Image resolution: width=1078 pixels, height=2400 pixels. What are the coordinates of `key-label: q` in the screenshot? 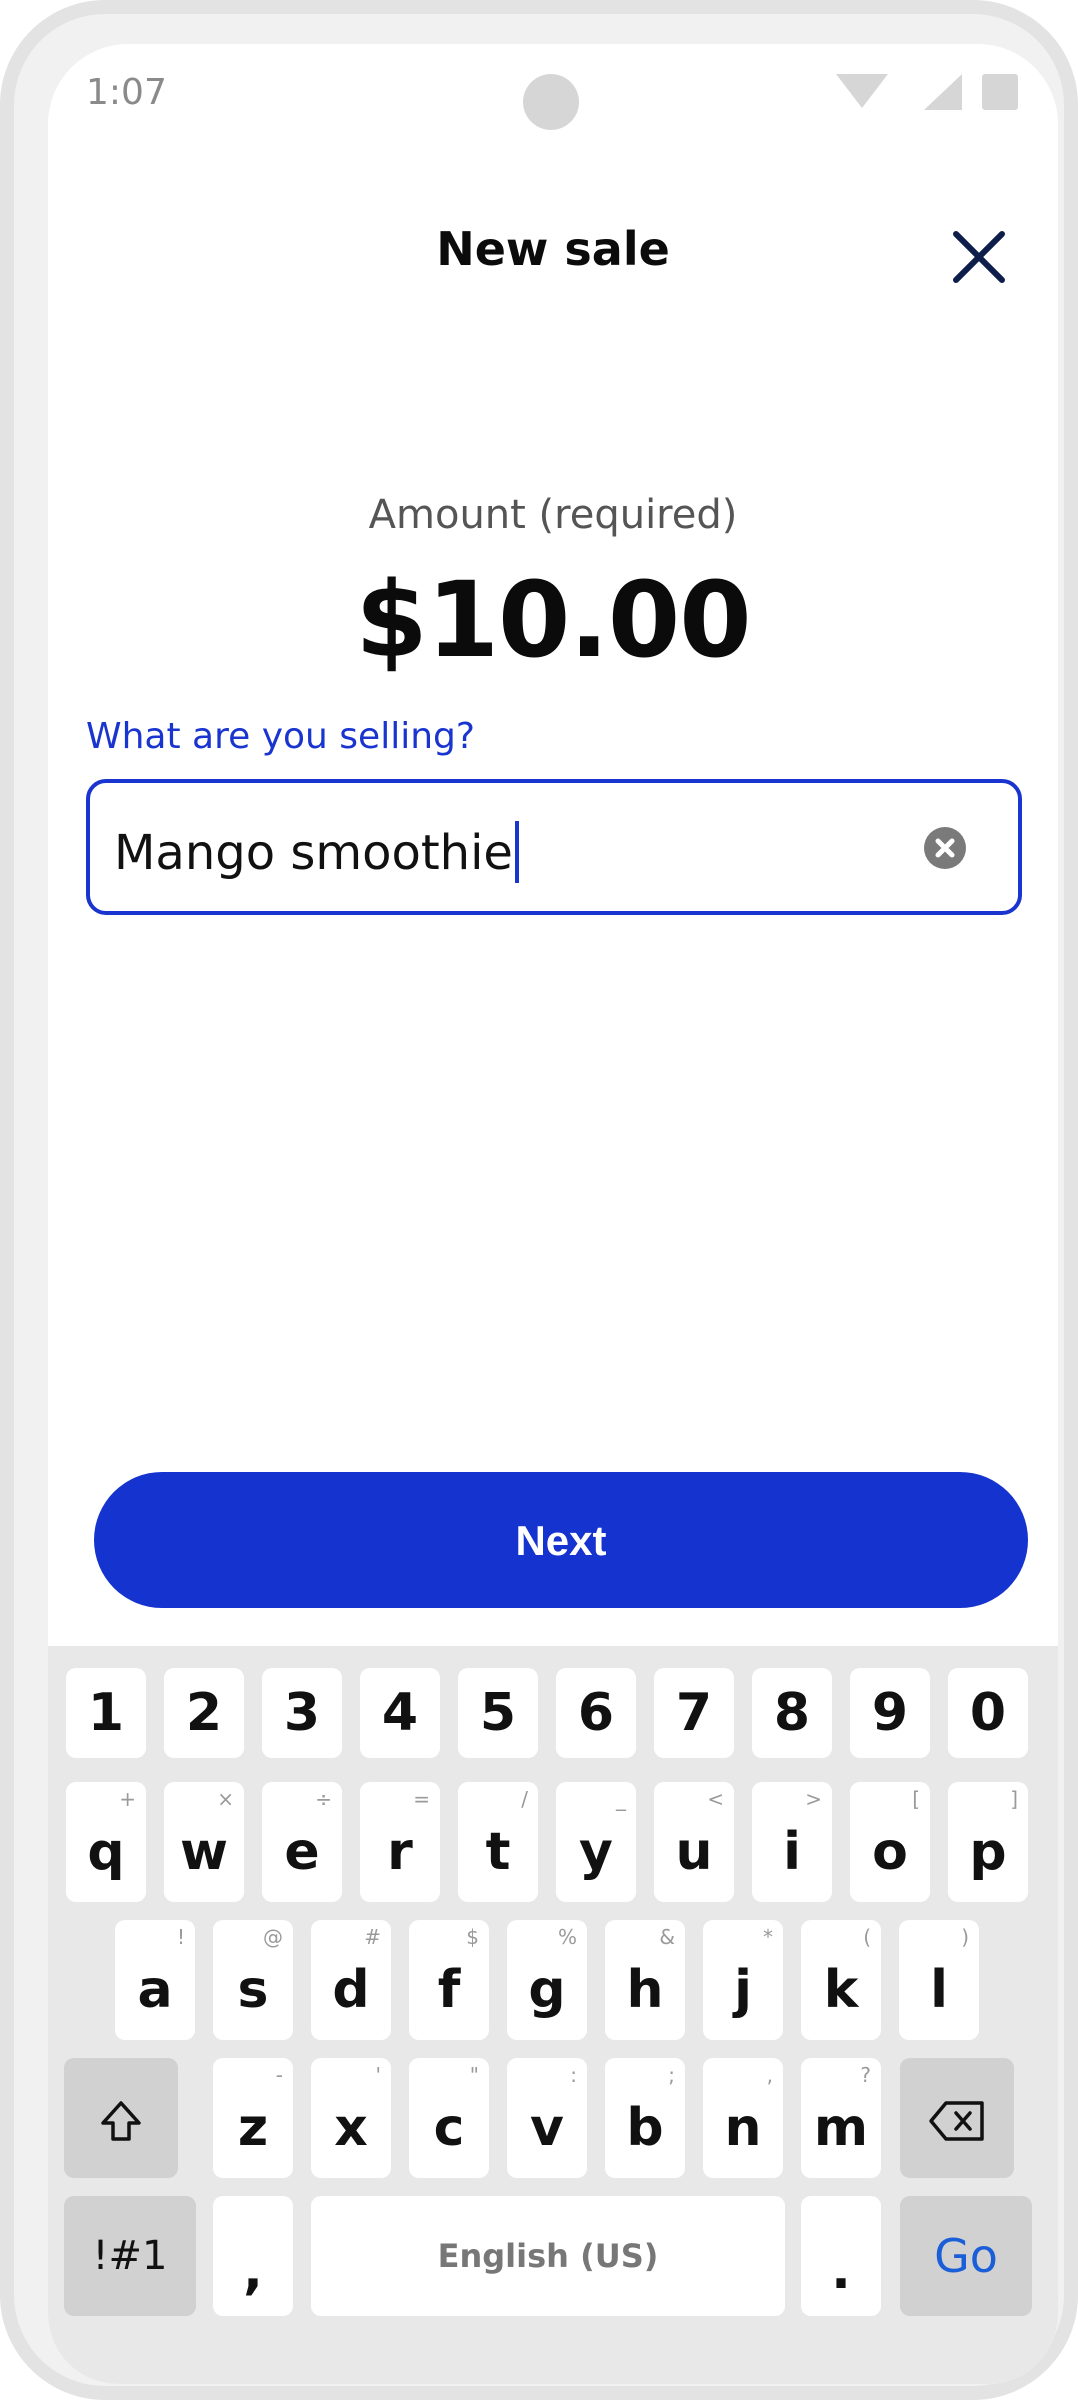 It's located at (106, 1852).